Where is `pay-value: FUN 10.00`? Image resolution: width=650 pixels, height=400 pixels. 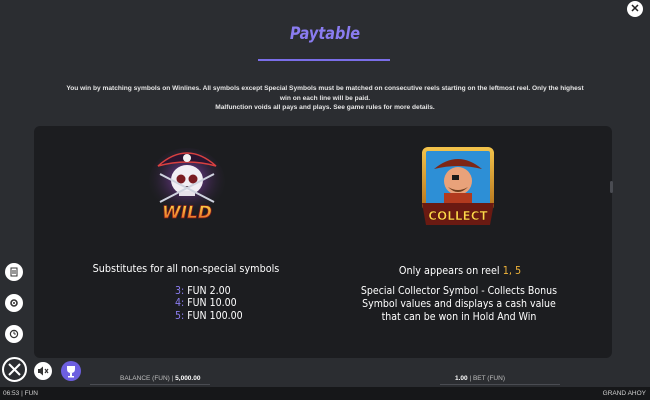 pay-value: FUN 10.00 is located at coordinates (212, 303).